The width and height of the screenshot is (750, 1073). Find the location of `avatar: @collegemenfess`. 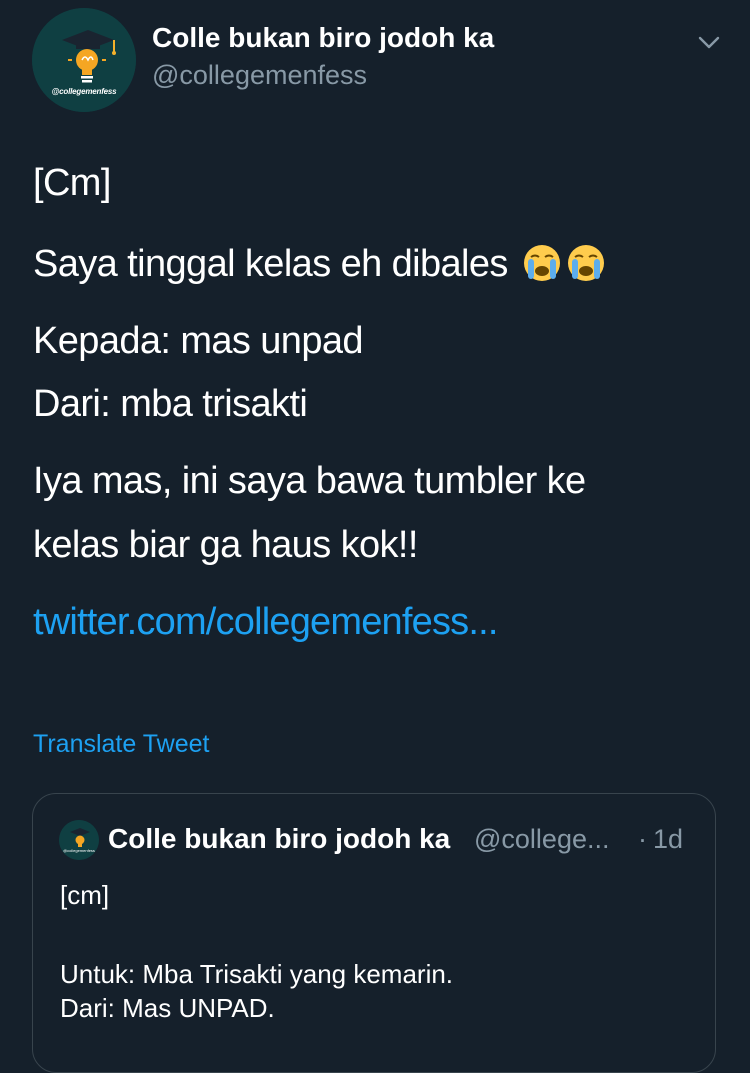

avatar: @collegemenfess is located at coordinates (84, 60).